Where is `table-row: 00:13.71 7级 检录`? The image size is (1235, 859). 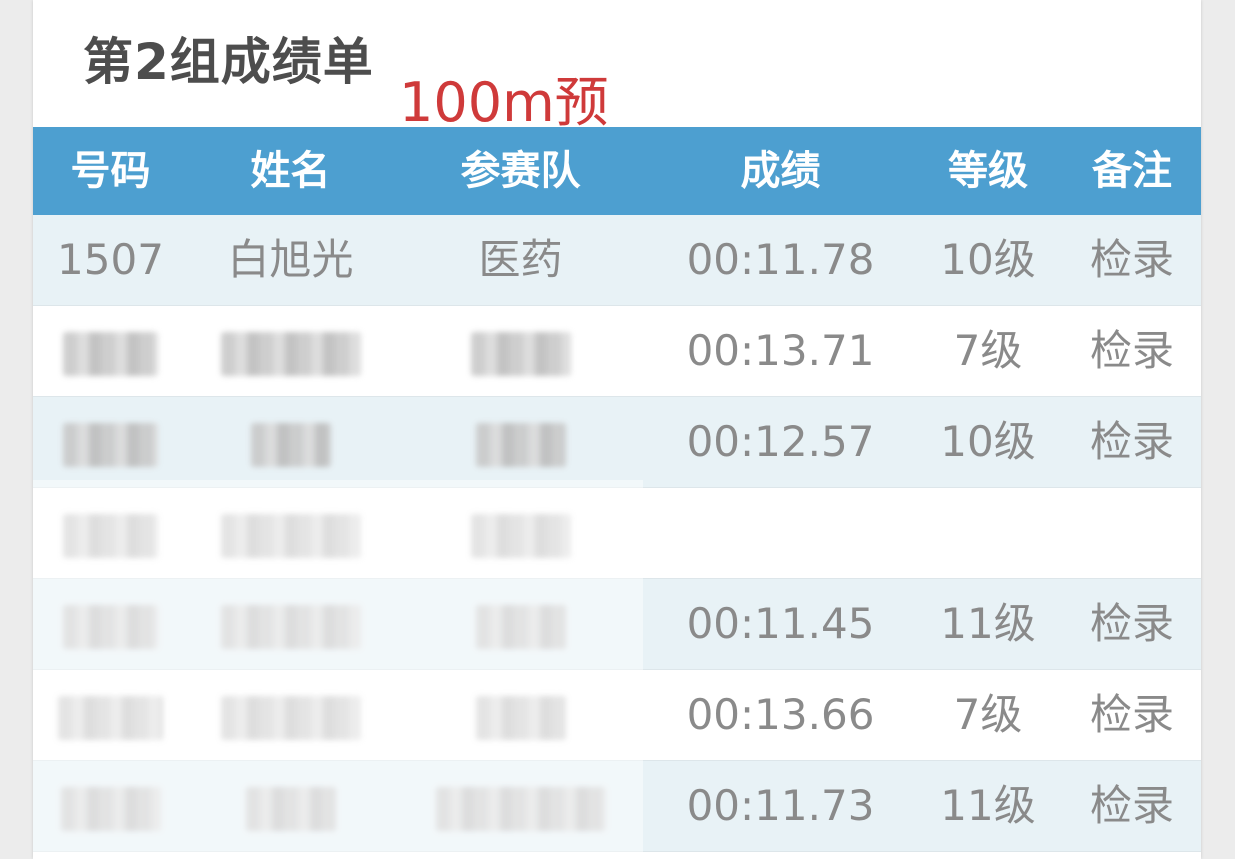 table-row: 00:13.71 7级 检录 is located at coordinates (617, 351).